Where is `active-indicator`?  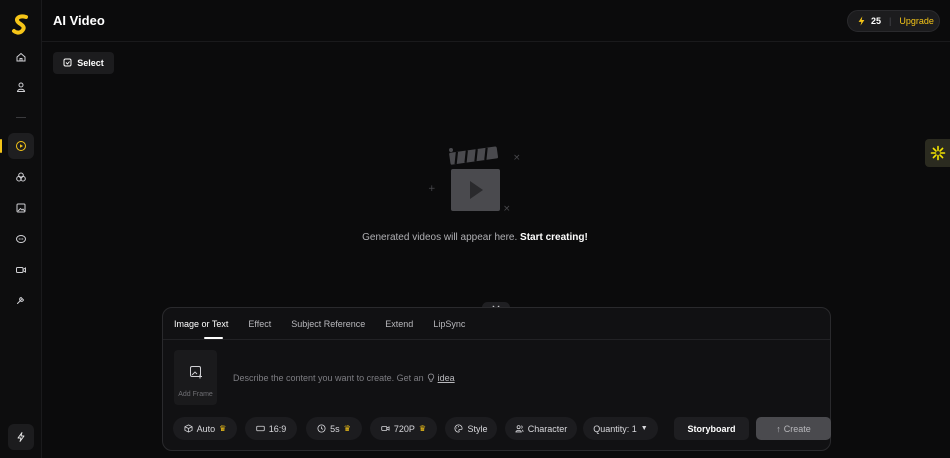 active-indicator is located at coordinates (1, 146).